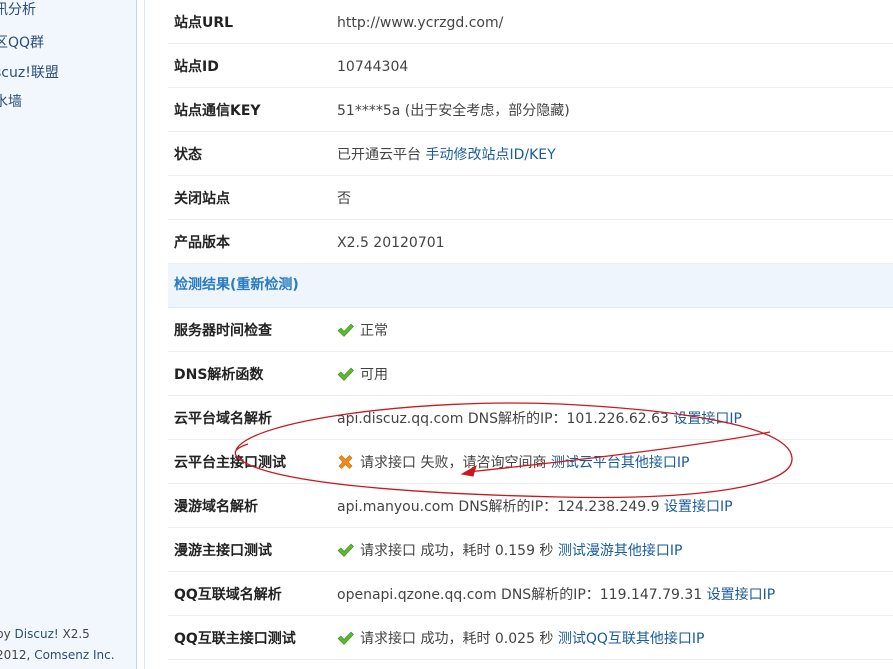 This screenshot has height=669, width=893. I want to click on row-value: 可用, so click(362, 375).